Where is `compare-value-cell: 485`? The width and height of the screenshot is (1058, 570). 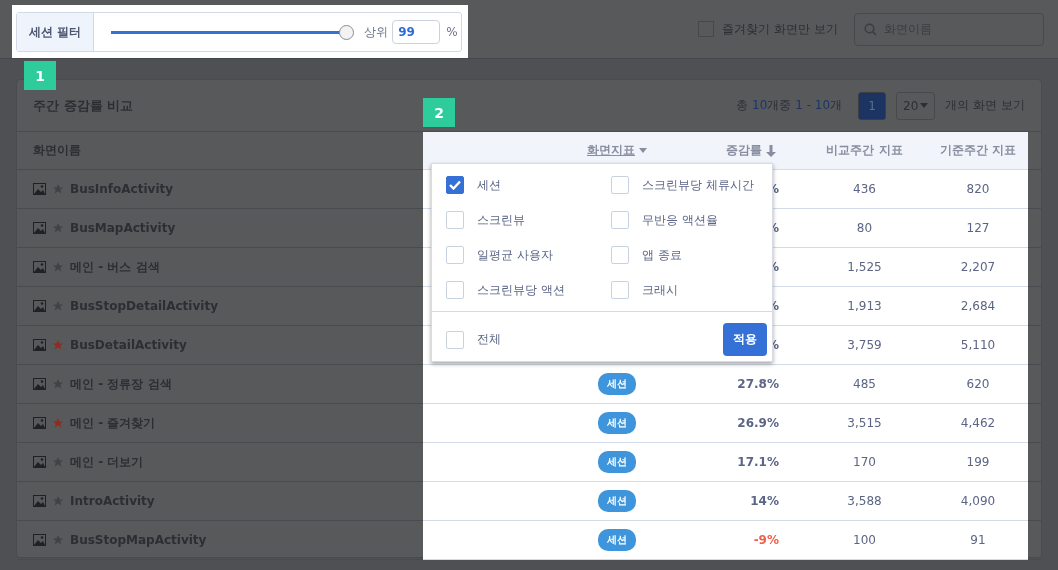
compare-value-cell: 485 is located at coordinates (864, 384).